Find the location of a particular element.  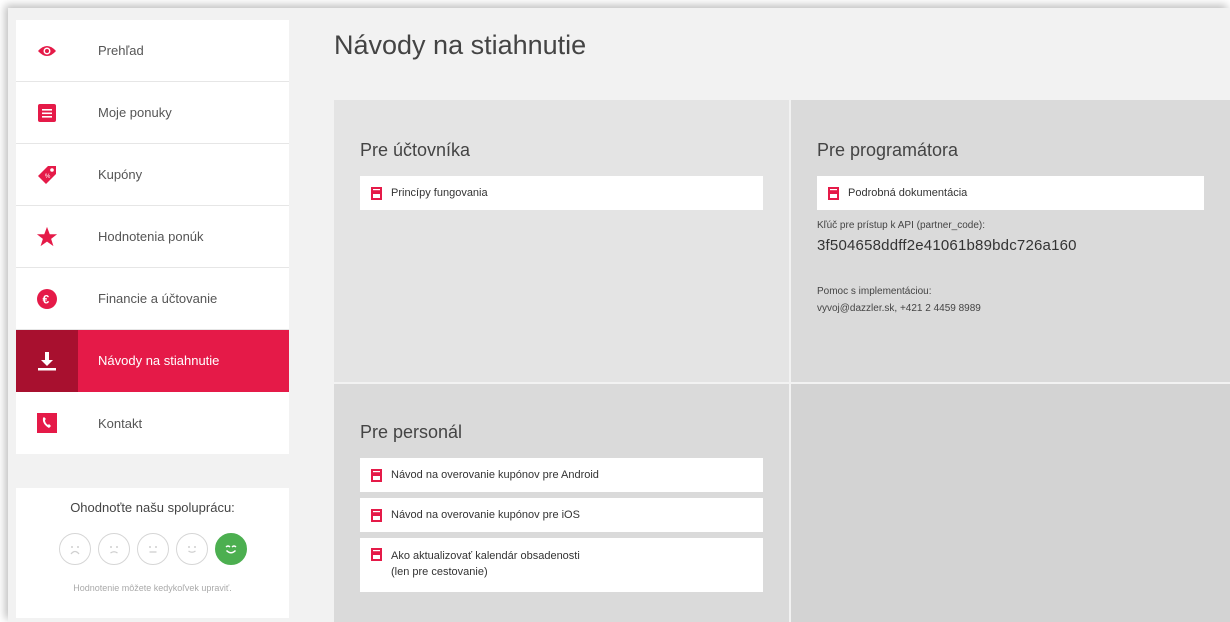

very-sad-face-icon is located at coordinates (74, 549).